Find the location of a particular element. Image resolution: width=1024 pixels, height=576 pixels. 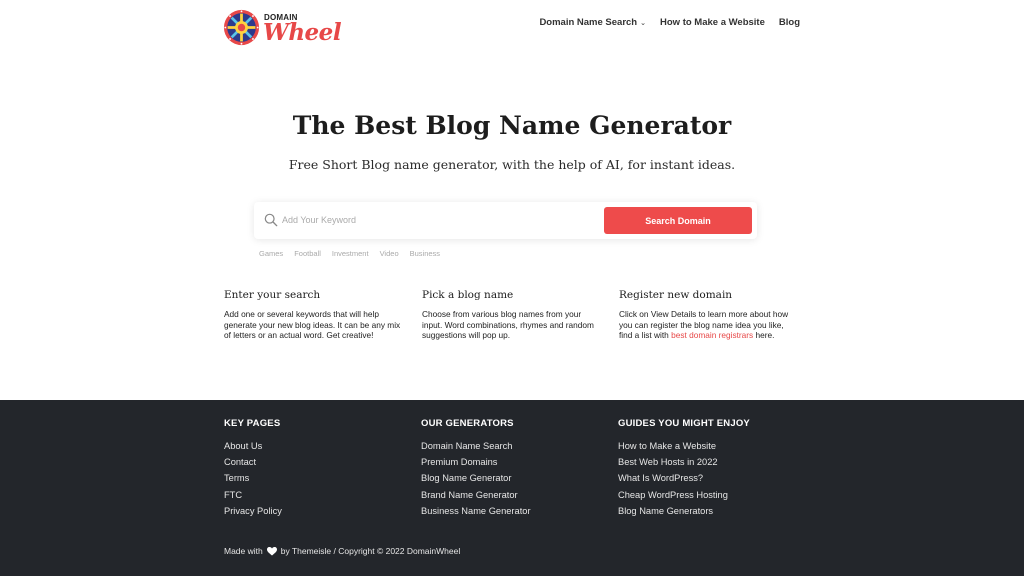

logo-large-text: Wheel is located at coordinates (302, 32).